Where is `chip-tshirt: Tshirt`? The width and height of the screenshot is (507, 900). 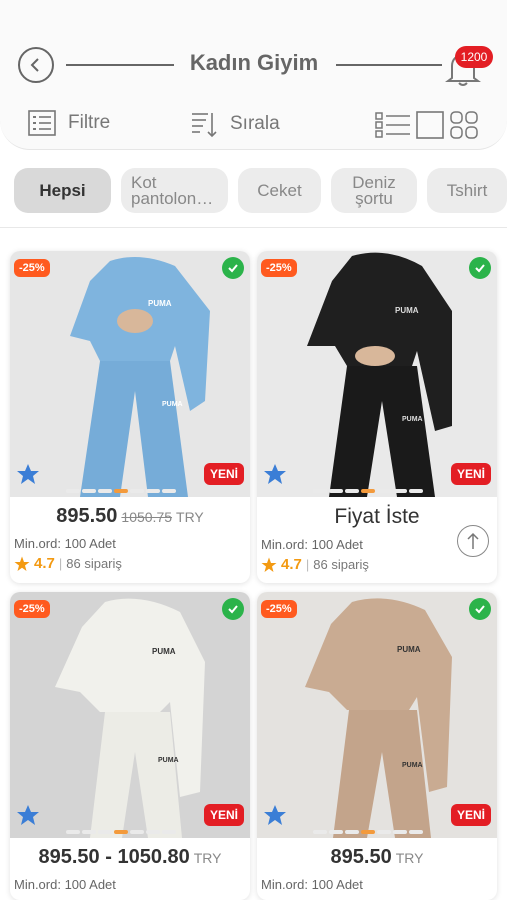 chip-tshirt: Tshirt is located at coordinates (467, 190).